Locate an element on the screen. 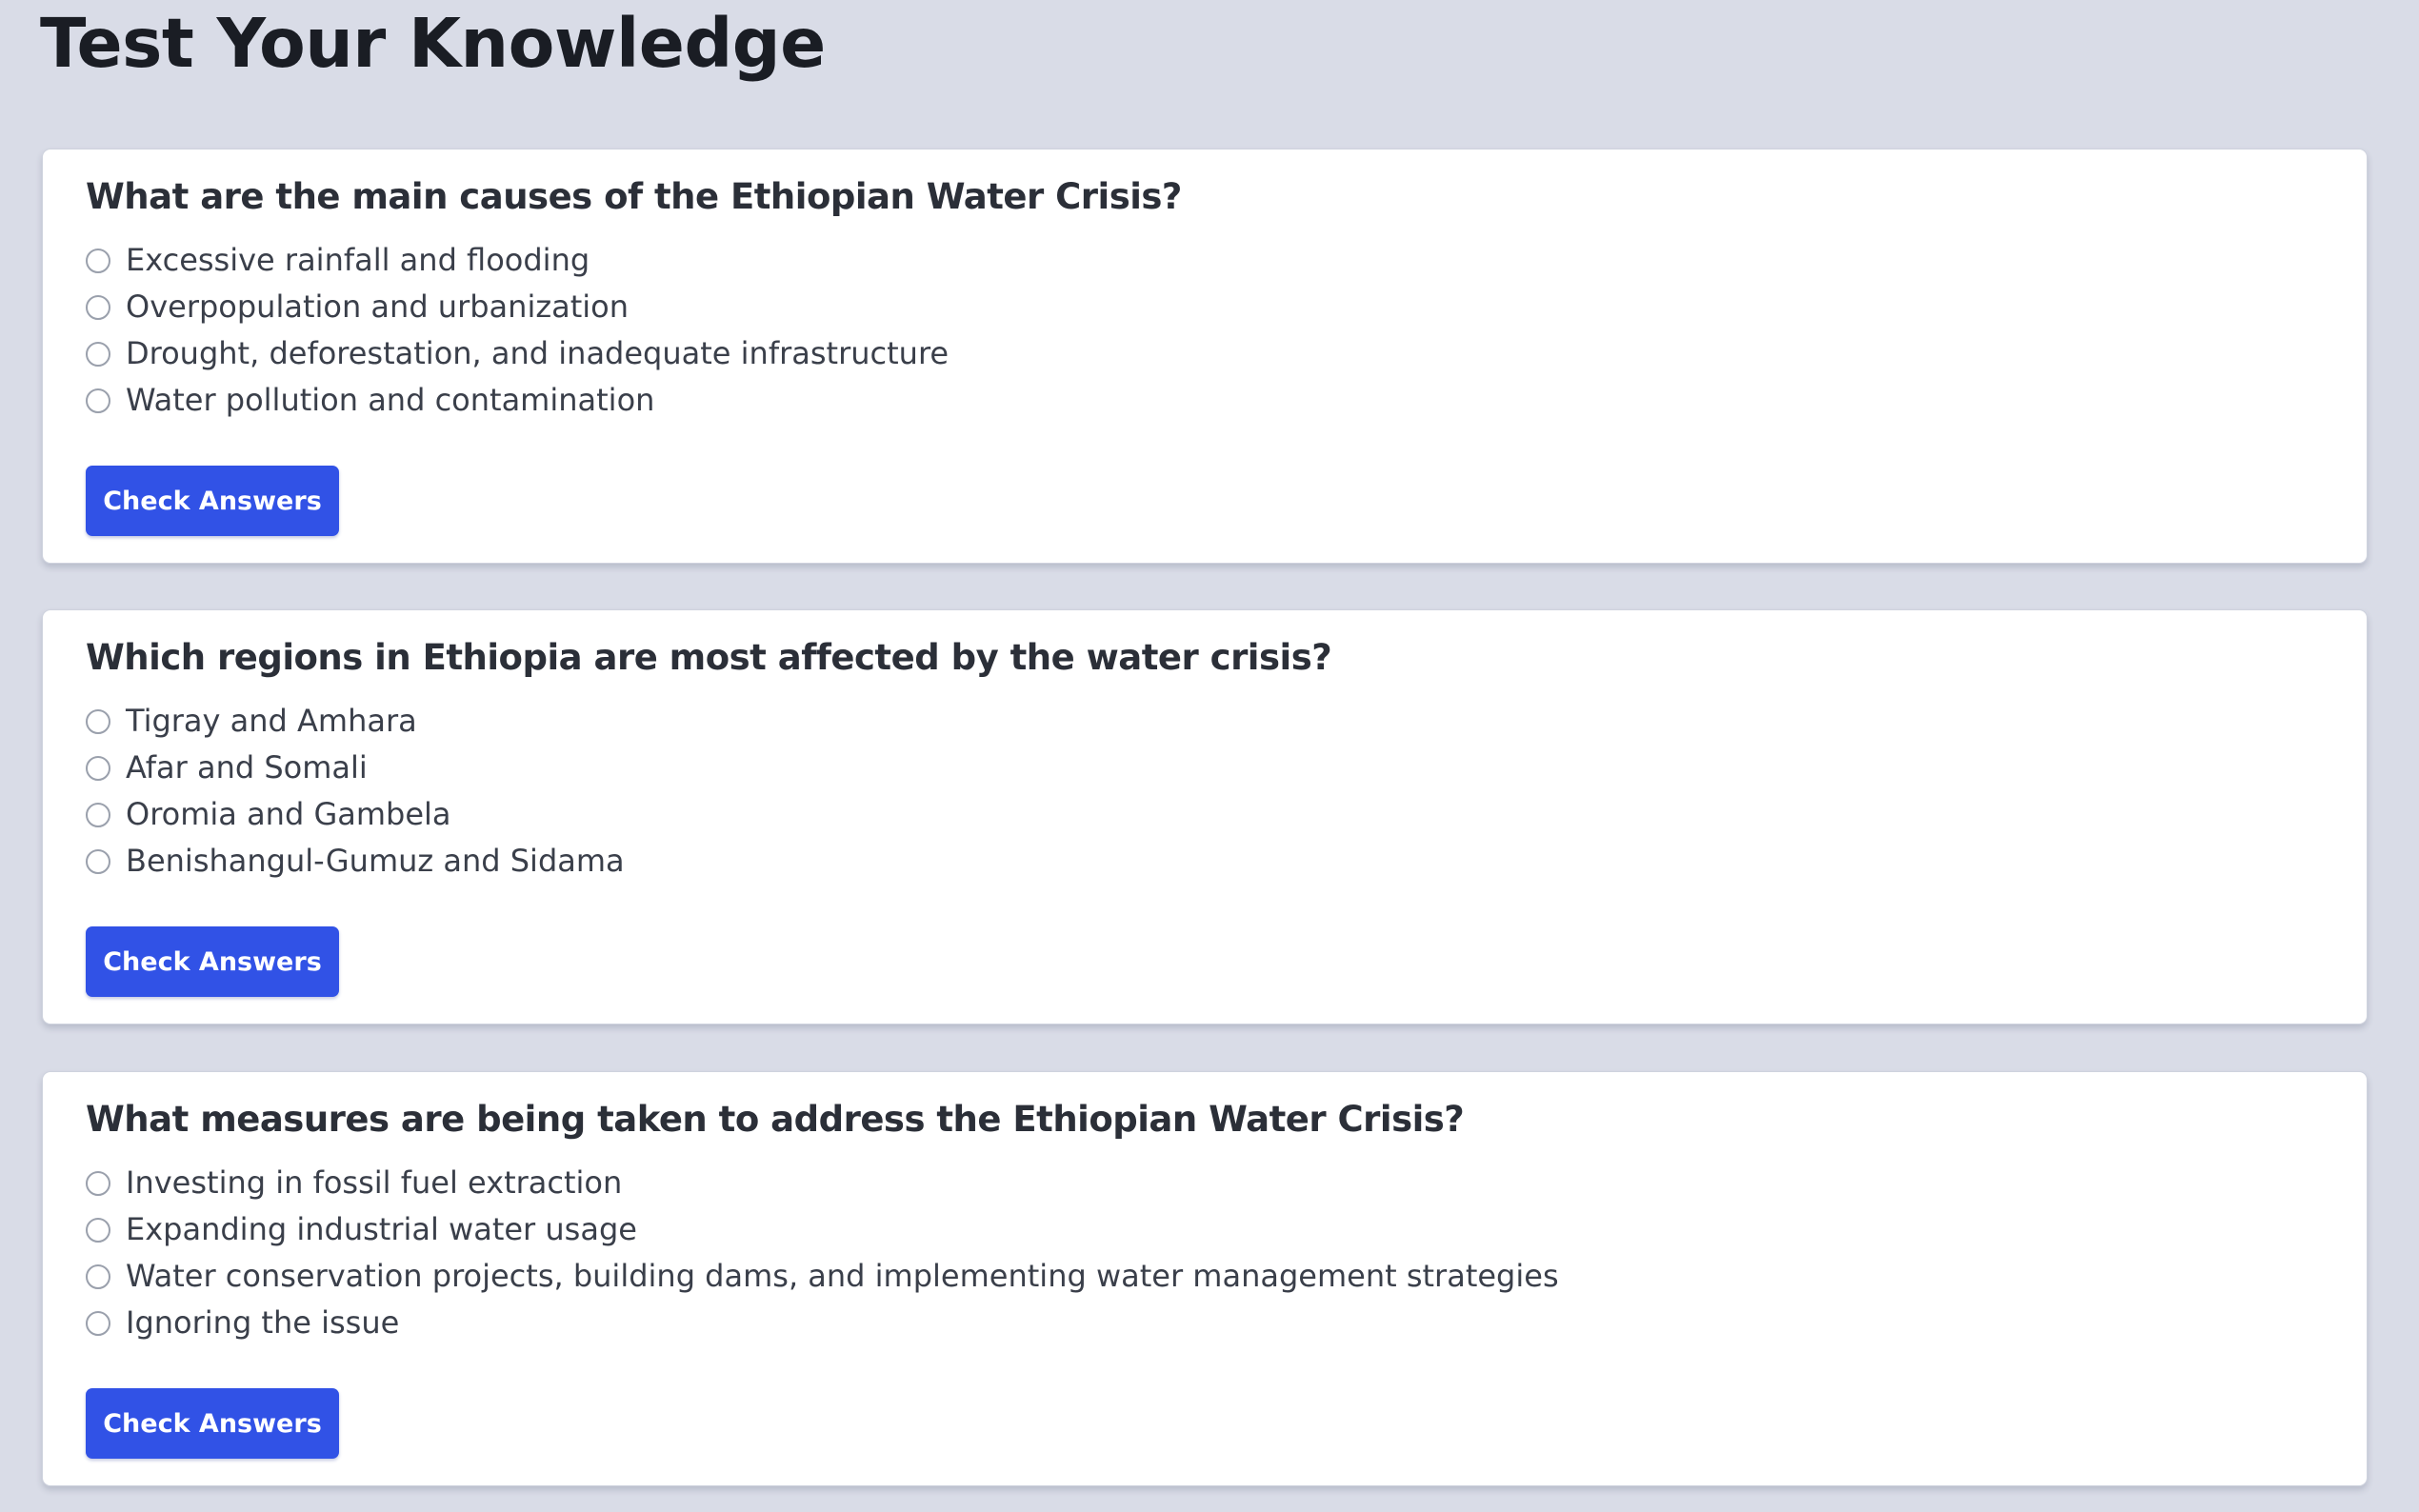 The height and width of the screenshot is (1512, 2419). answer-option-label: Overpopulation and urbanization is located at coordinates (378, 306).